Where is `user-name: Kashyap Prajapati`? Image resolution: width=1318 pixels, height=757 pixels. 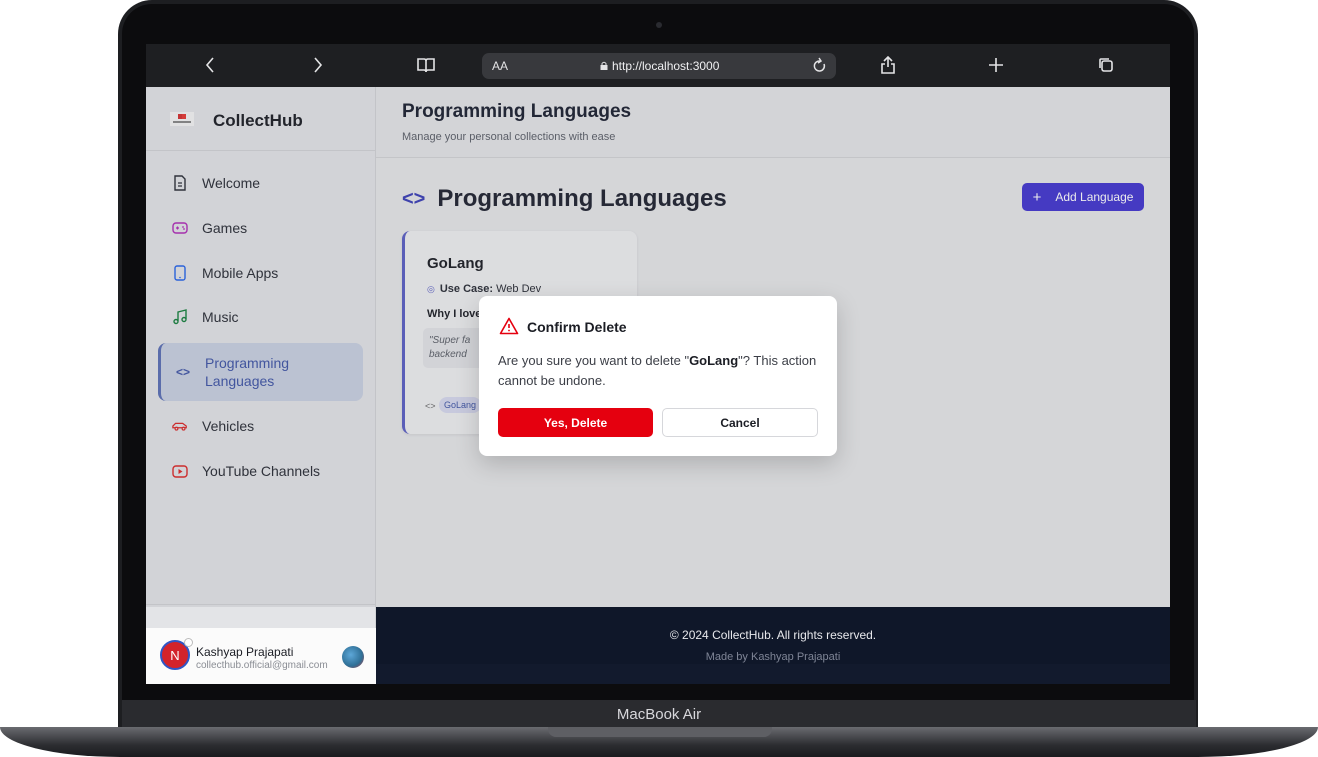 user-name: Kashyap Prajapati is located at coordinates (245, 652).